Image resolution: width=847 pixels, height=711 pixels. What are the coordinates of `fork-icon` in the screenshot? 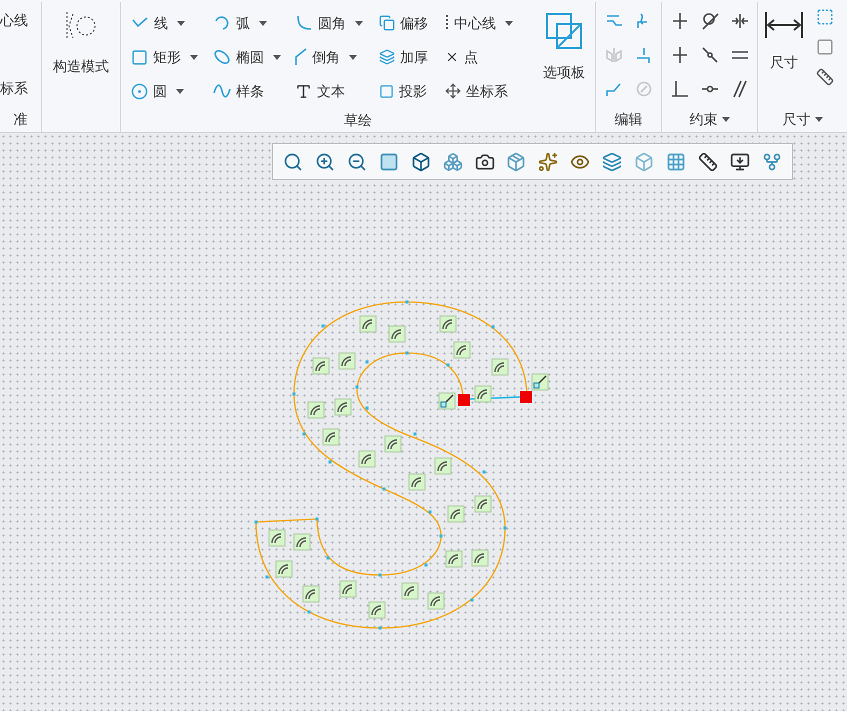 It's located at (772, 162).